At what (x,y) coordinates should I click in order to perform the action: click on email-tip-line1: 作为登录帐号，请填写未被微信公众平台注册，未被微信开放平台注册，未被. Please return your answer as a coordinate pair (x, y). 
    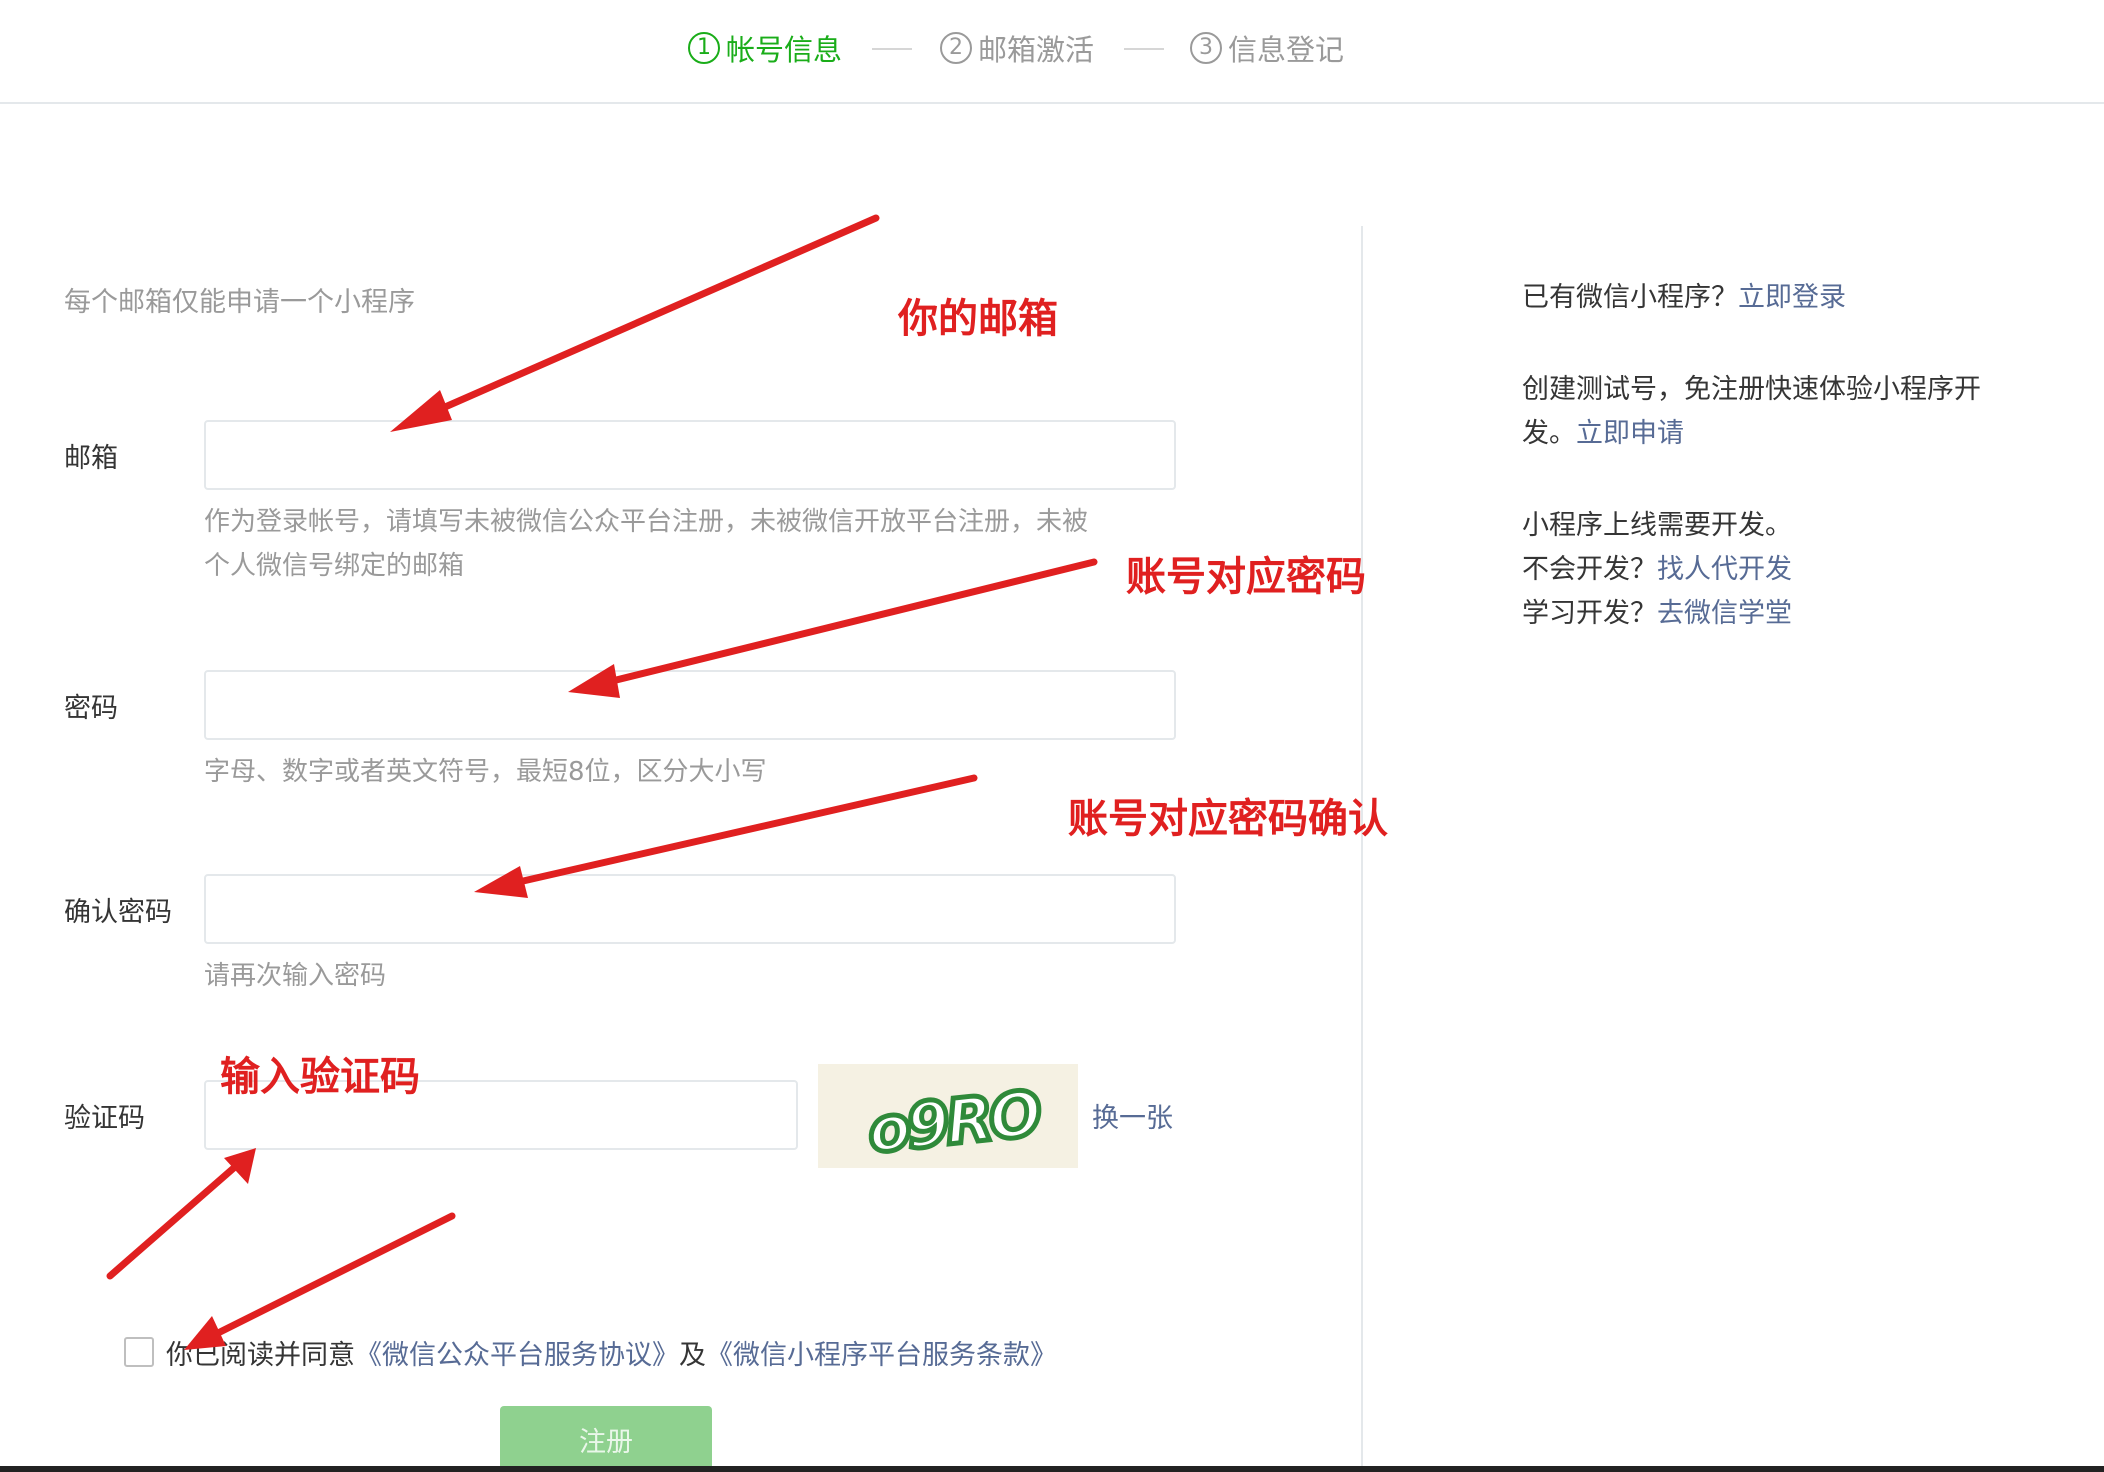
    Looking at the image, I should click on (646, 522).